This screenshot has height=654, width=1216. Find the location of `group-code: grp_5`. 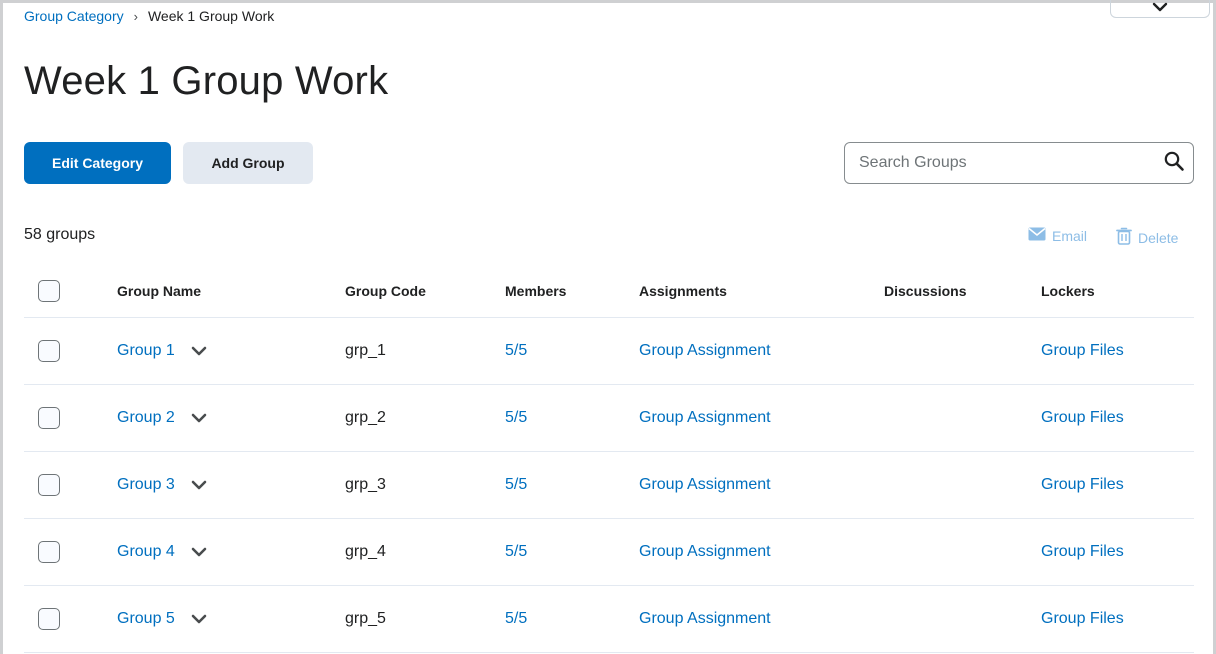

group-code: grp_5 is located at coordinates (365, 618).